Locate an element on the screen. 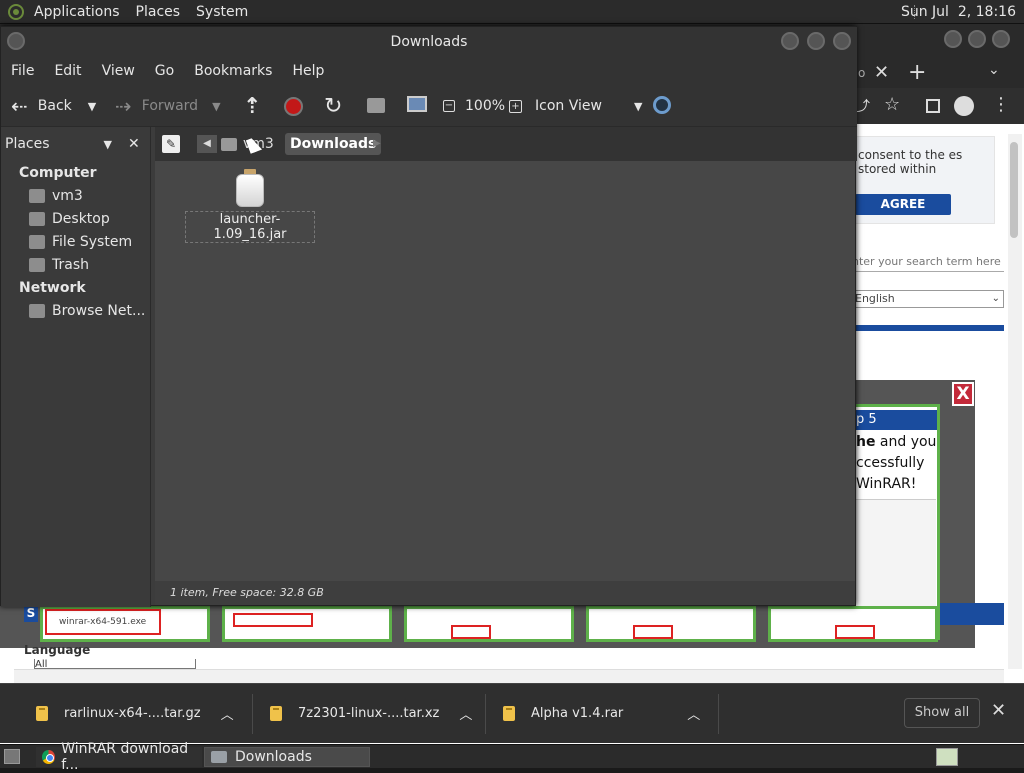 This screenshot has height=773, width=1024. sidebar-item-trash: Trash is located at coordinates (59, 265).